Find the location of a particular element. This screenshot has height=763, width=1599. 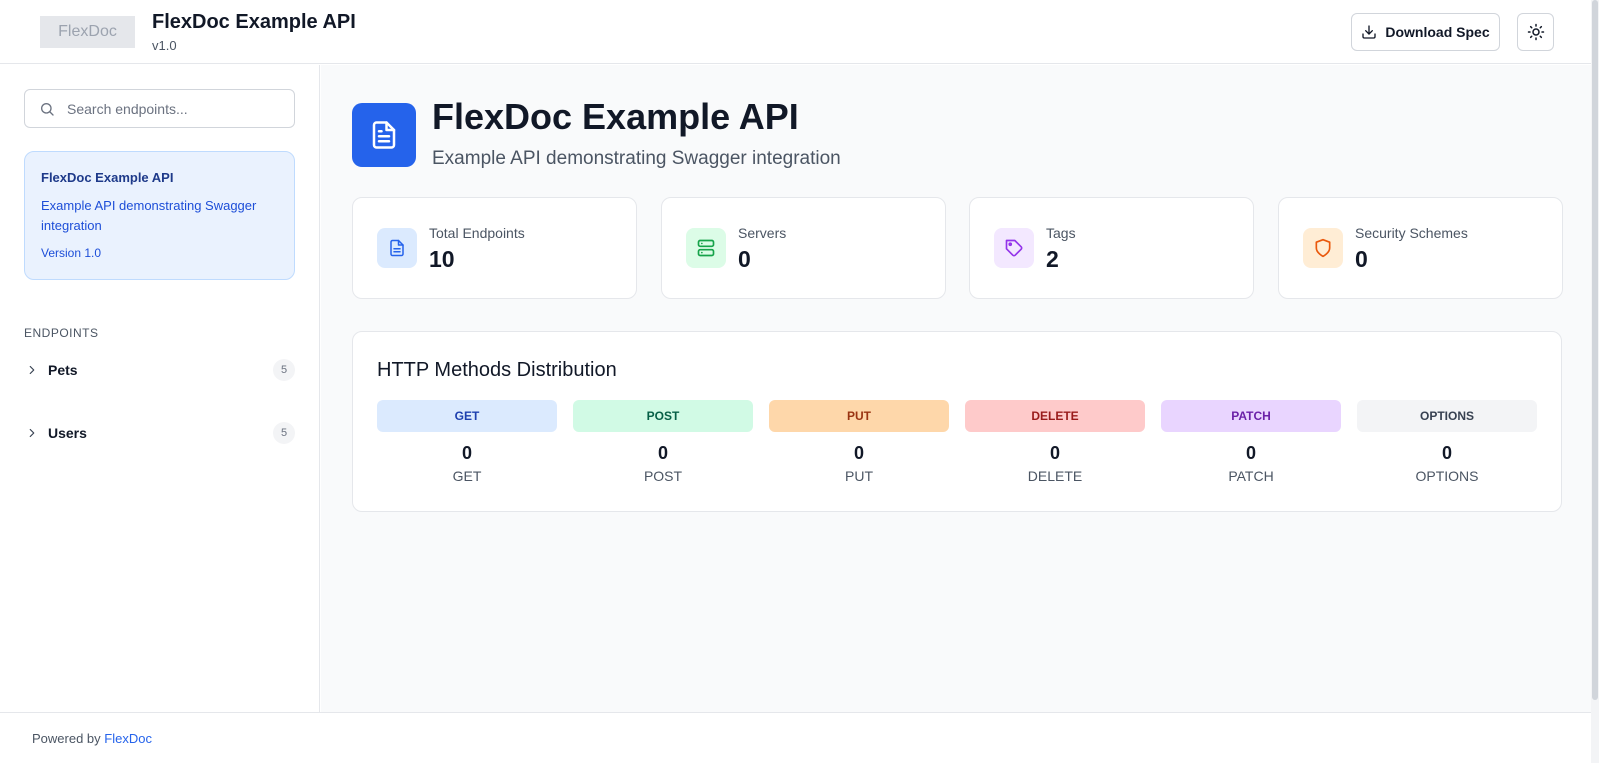

page-title: FlexDoc Example API is located at coordinates (615, 116).